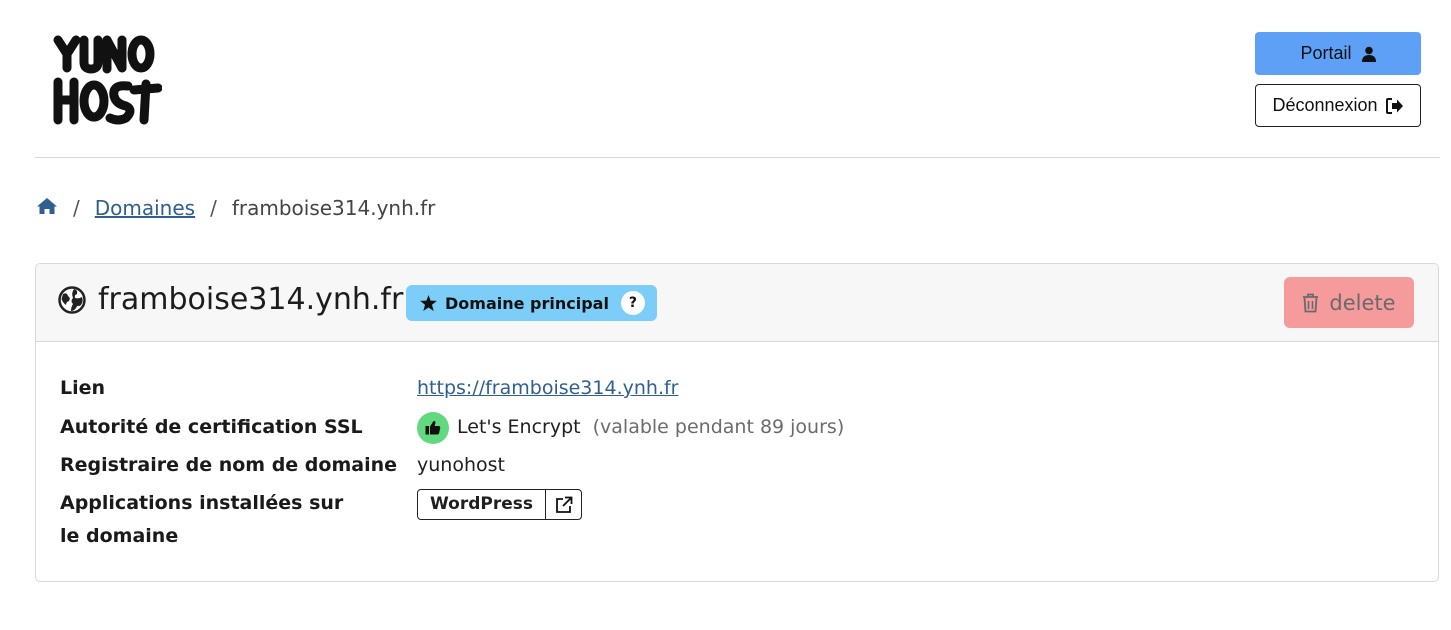  I want to click on portal-button: Portail, so click(1338, 53).